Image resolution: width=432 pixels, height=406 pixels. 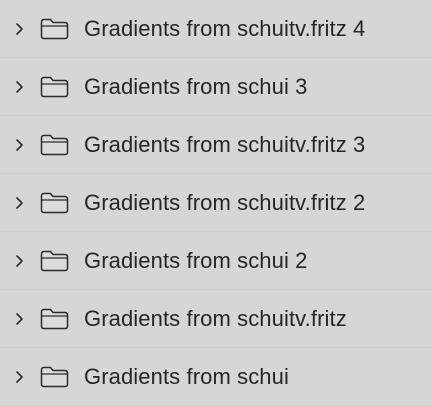 I want to click on folder-row: Gradients from schuitv.fritz 4, so click(x=216, y=29).